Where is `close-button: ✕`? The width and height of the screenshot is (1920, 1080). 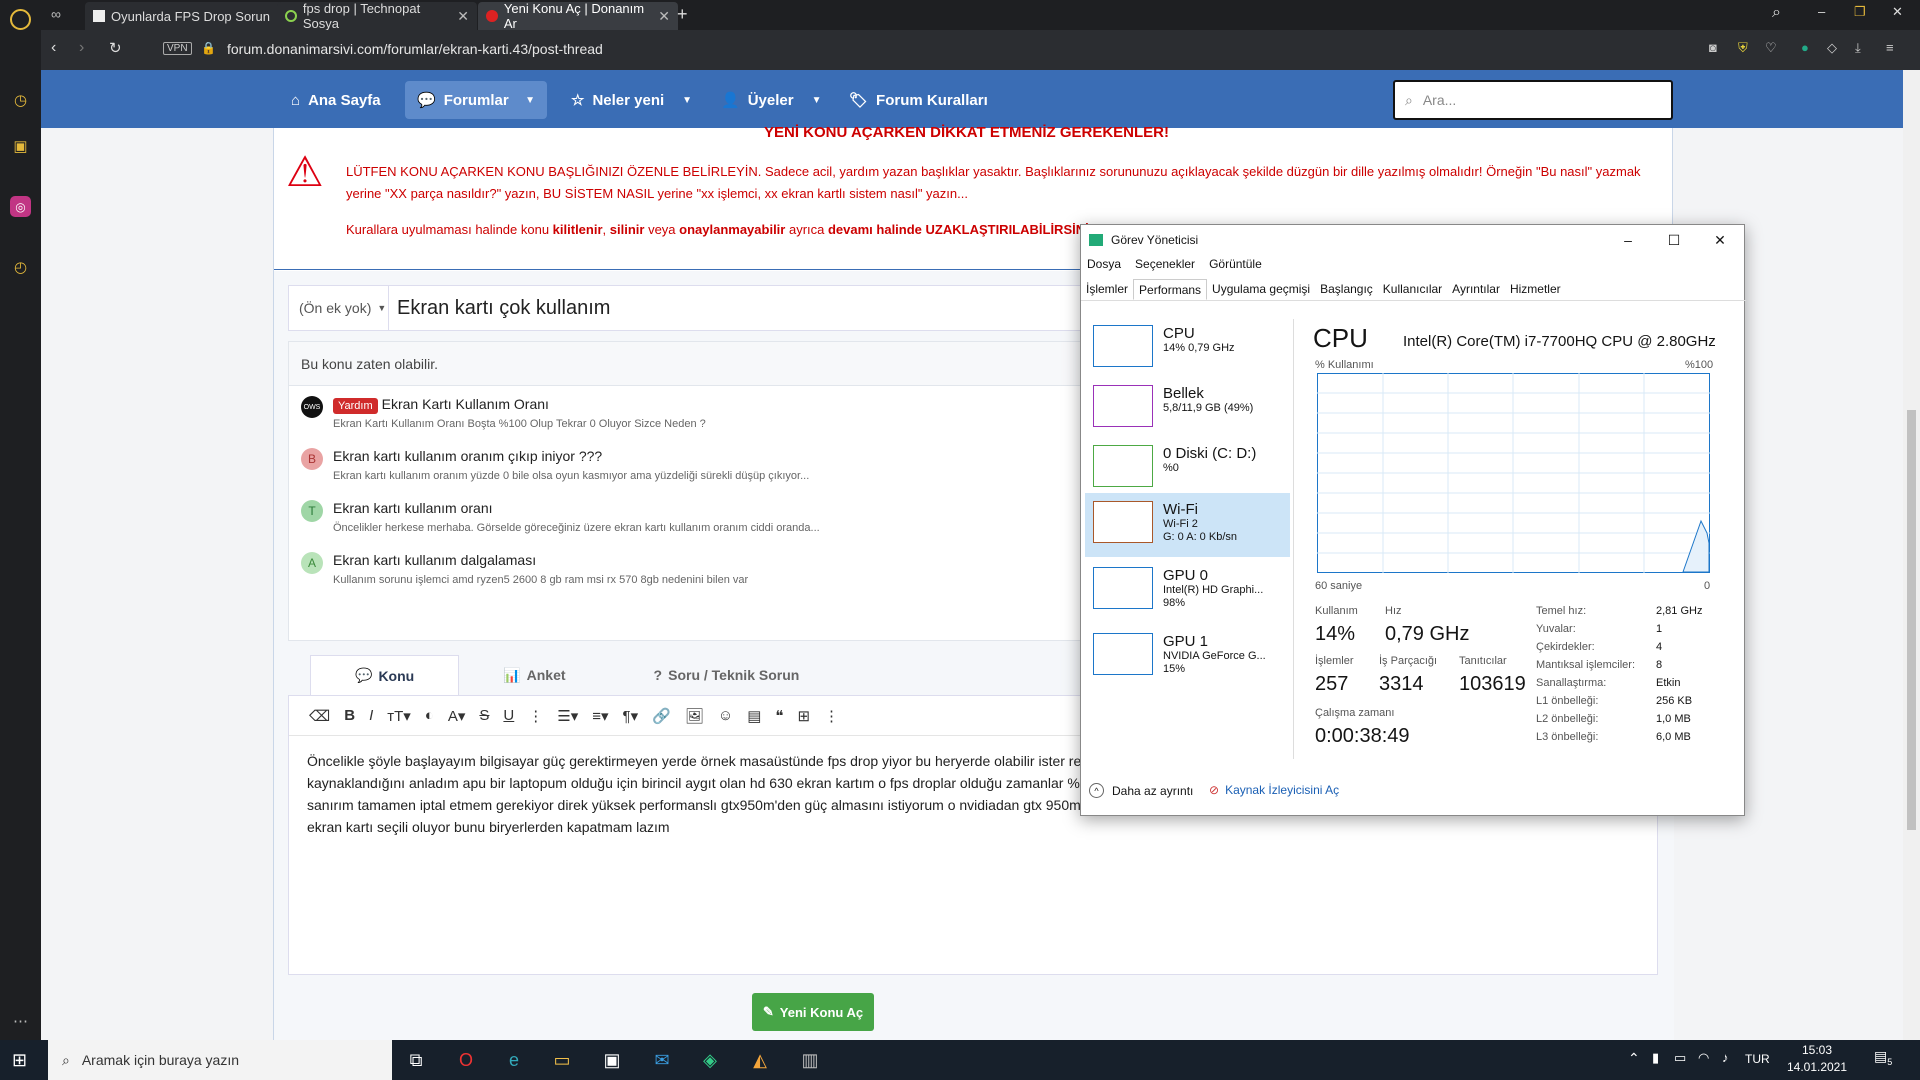 close-button: ✕ is located at coordinates (1720, 240).